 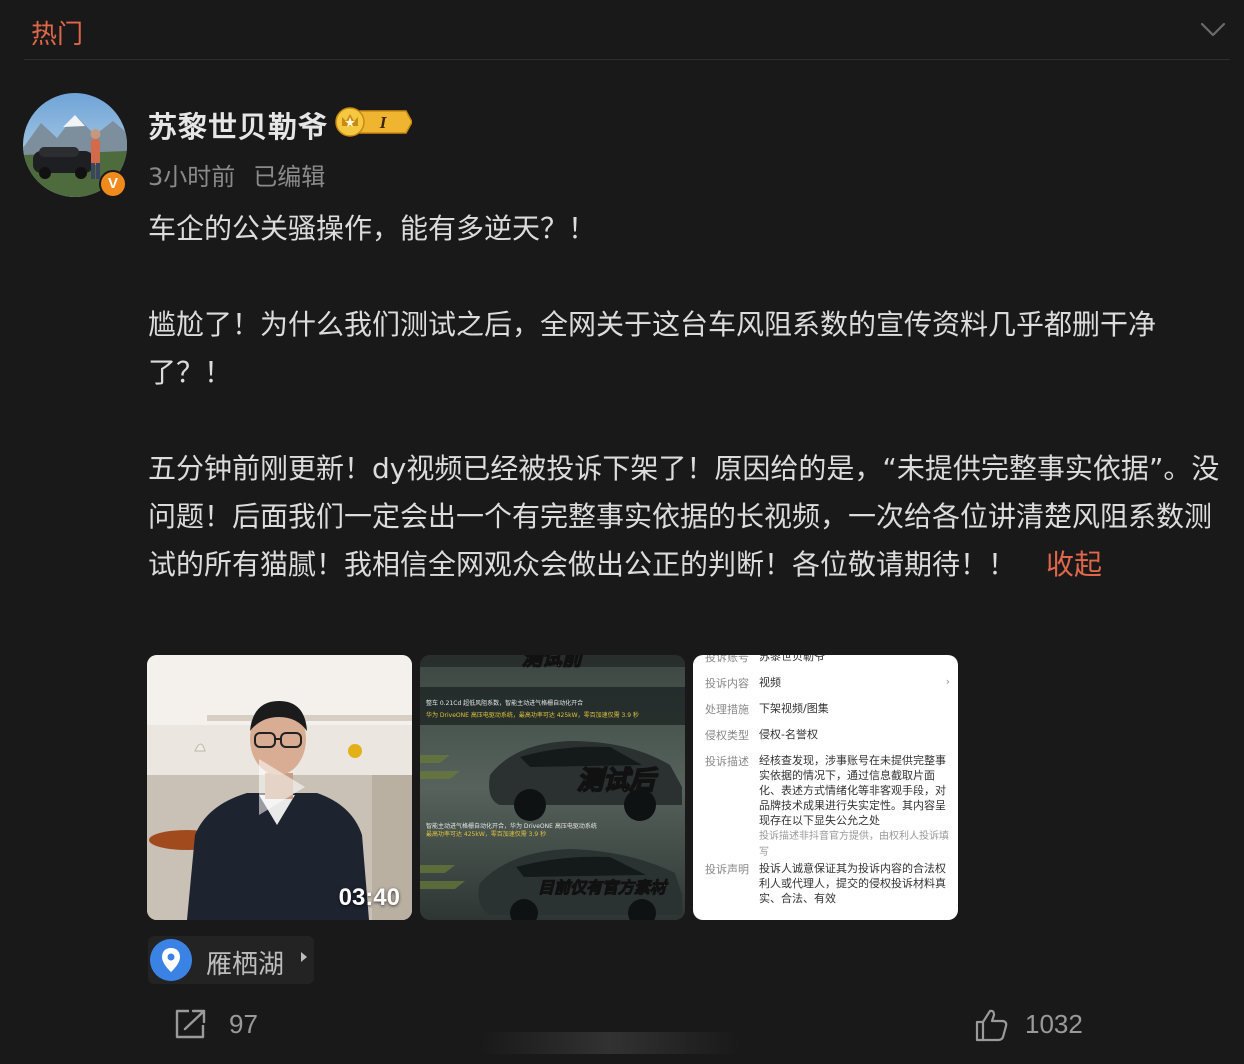 What do you see at coordinates (238, 125) in the screenshot?
I see `author-name: 苏黎世贝勒爷` at bounding box center [238, 125].